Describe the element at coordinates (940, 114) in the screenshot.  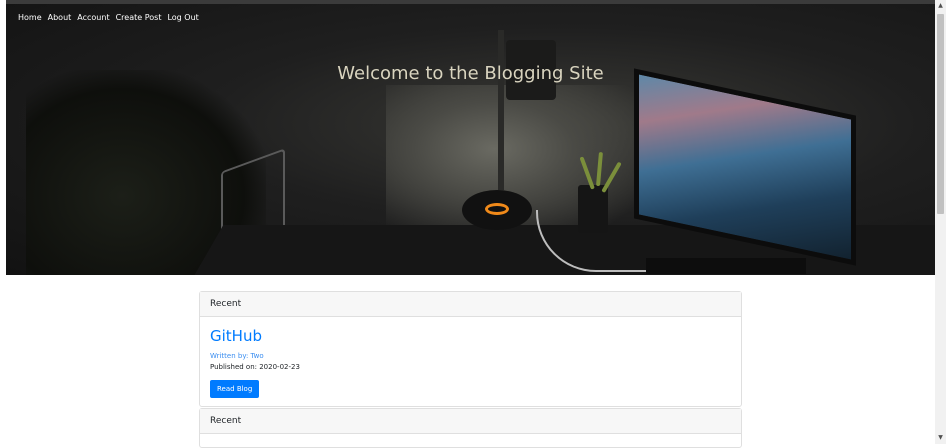
I see `scroll-thumb` at that location.